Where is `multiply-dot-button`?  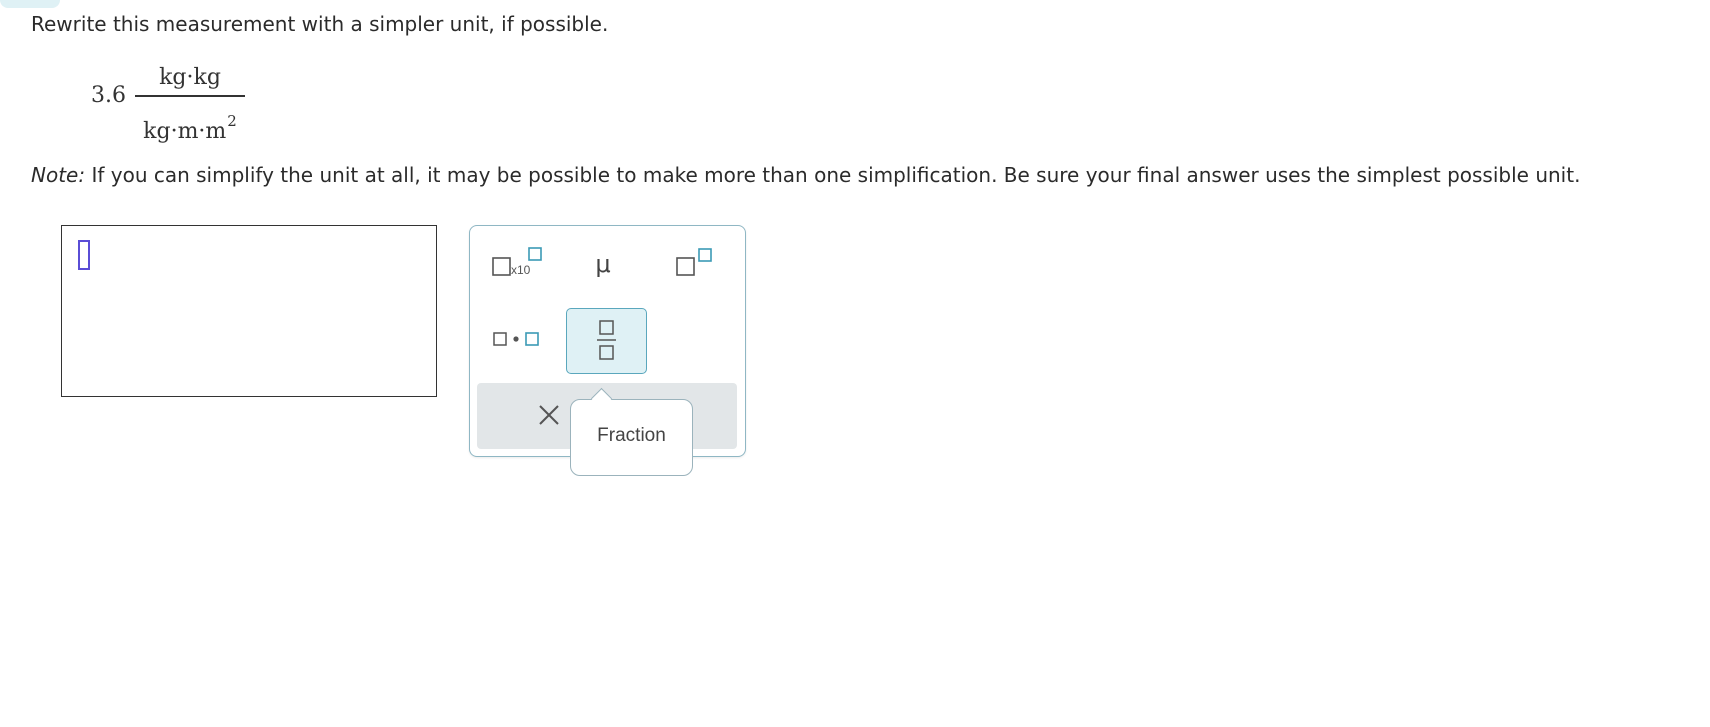
multiply-dot-button is located at coordinates (517, 339).